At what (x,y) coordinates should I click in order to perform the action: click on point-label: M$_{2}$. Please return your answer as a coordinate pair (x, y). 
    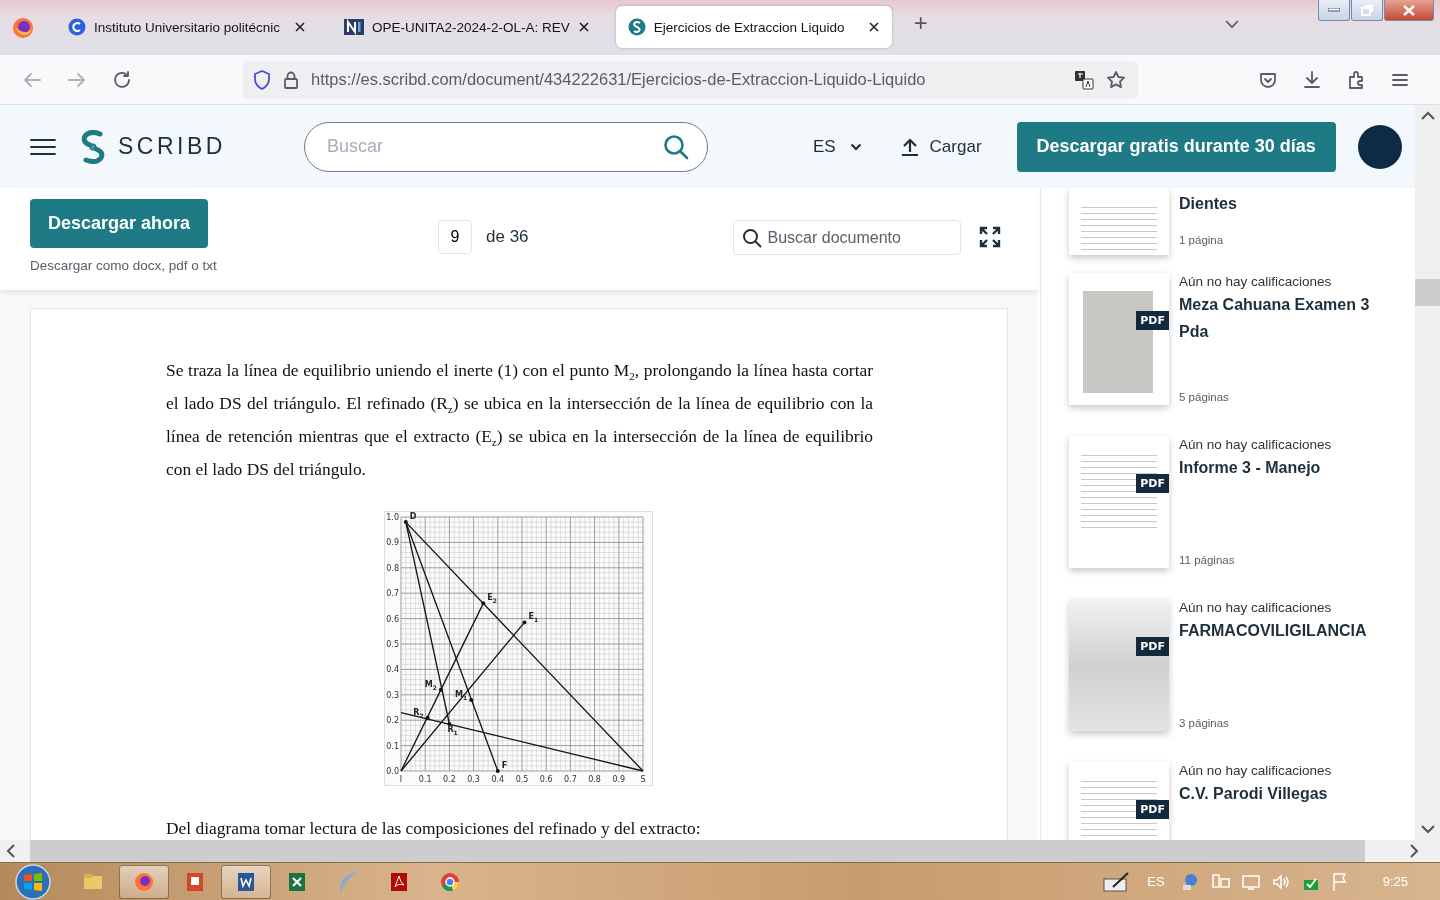
    Looking at the image, I should click on (430, 685).